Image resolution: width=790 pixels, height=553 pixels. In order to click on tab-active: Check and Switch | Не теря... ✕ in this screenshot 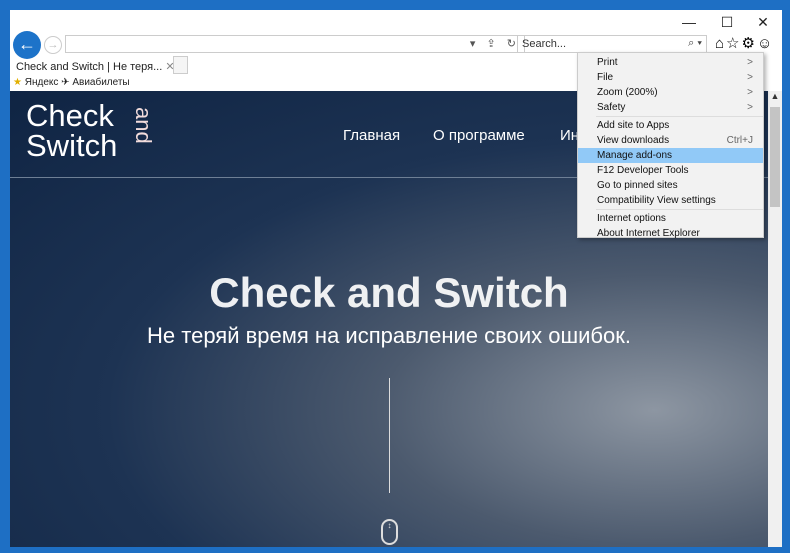, I will do `click(93, 66)`.